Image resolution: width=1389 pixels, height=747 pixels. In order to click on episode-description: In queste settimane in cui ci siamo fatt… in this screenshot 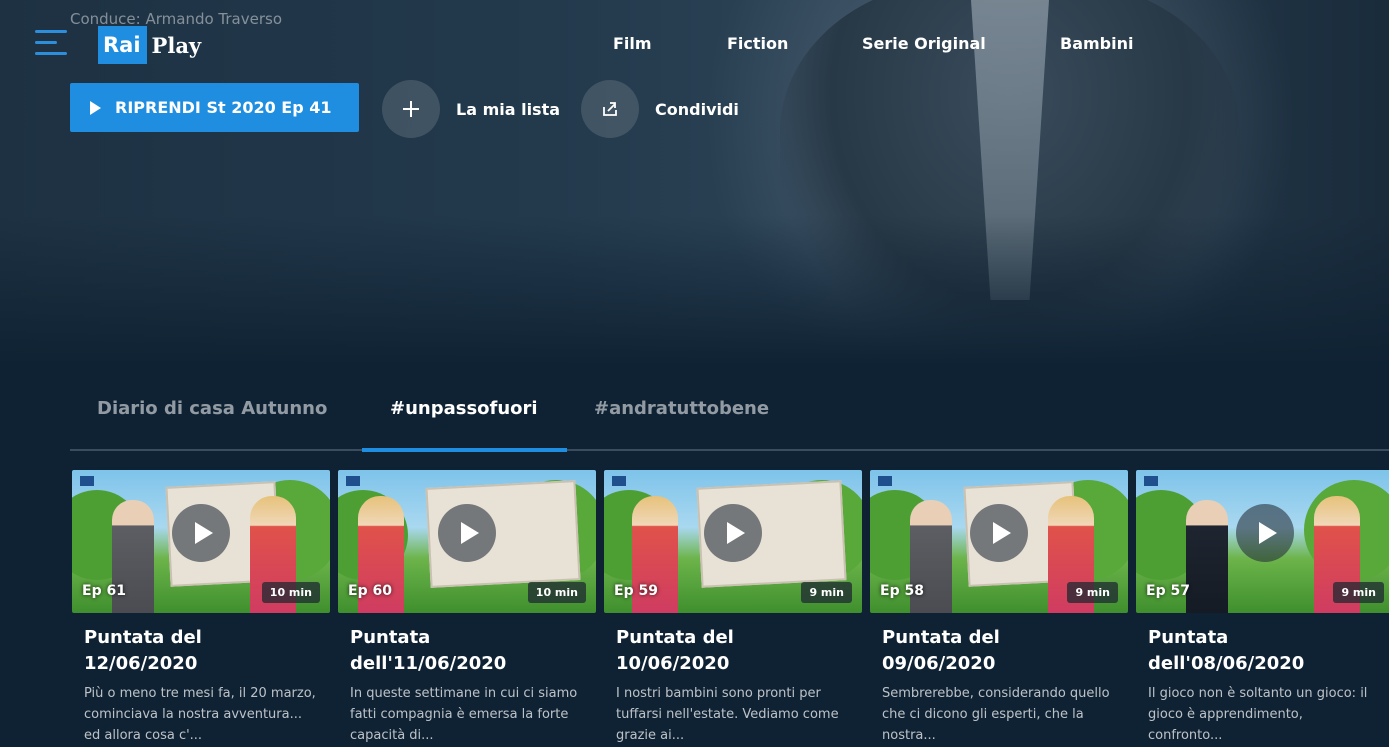, I will do `click(464, 714)`.